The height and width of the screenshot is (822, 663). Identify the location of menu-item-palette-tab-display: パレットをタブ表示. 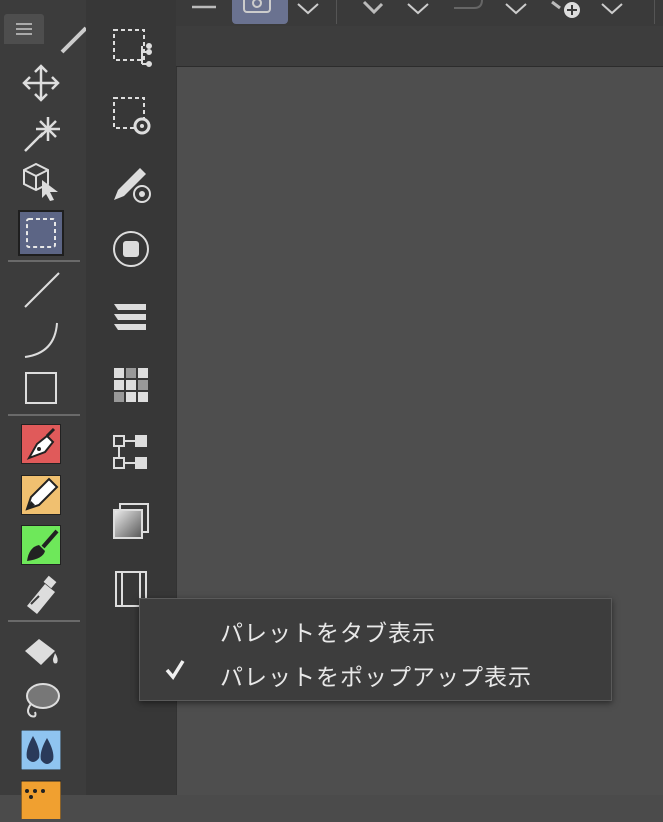
(375, 627).